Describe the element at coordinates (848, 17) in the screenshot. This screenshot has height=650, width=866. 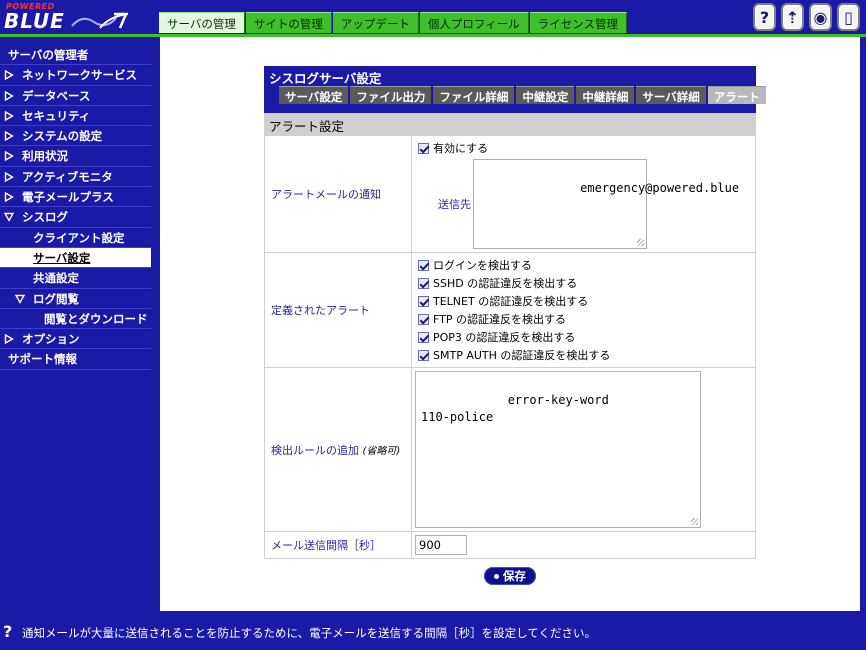
I see `logout-icon: ▯` at that location.